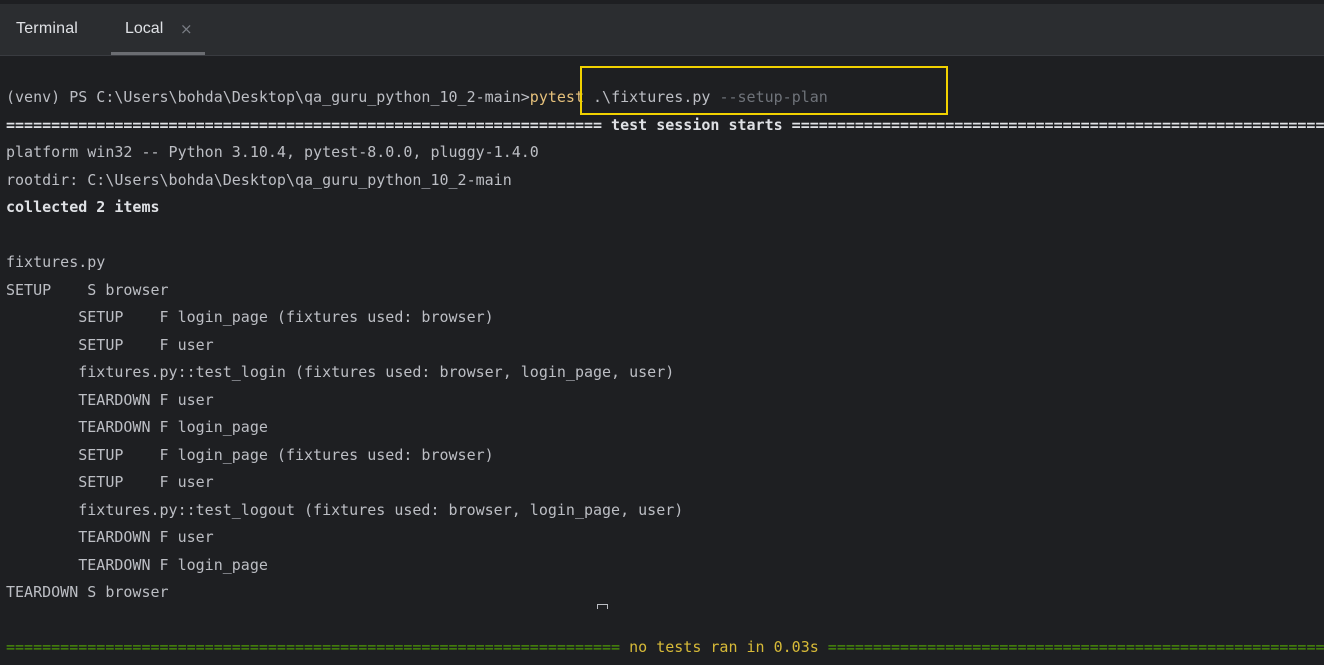 Image resolution: width=1324 pixels, height=665 pixels. Describe the element at coordinates (556, 97) in the screenshot. I see `command-name: pytest` at that location.